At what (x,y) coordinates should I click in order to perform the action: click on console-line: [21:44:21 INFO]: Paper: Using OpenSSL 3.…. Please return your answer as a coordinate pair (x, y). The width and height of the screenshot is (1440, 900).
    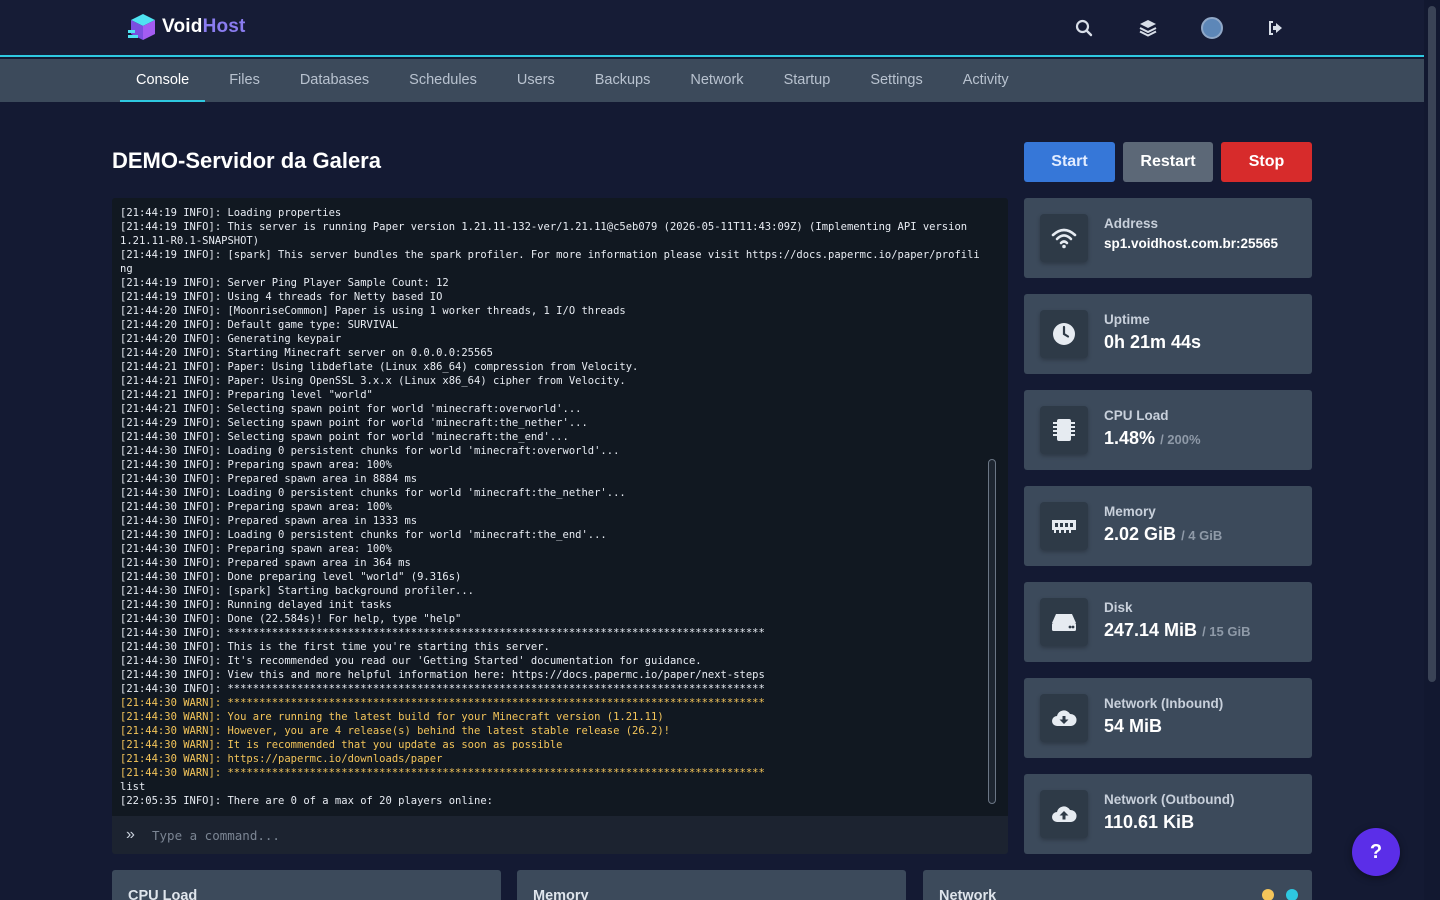
    Looking at the image, I should click on (373, 381).